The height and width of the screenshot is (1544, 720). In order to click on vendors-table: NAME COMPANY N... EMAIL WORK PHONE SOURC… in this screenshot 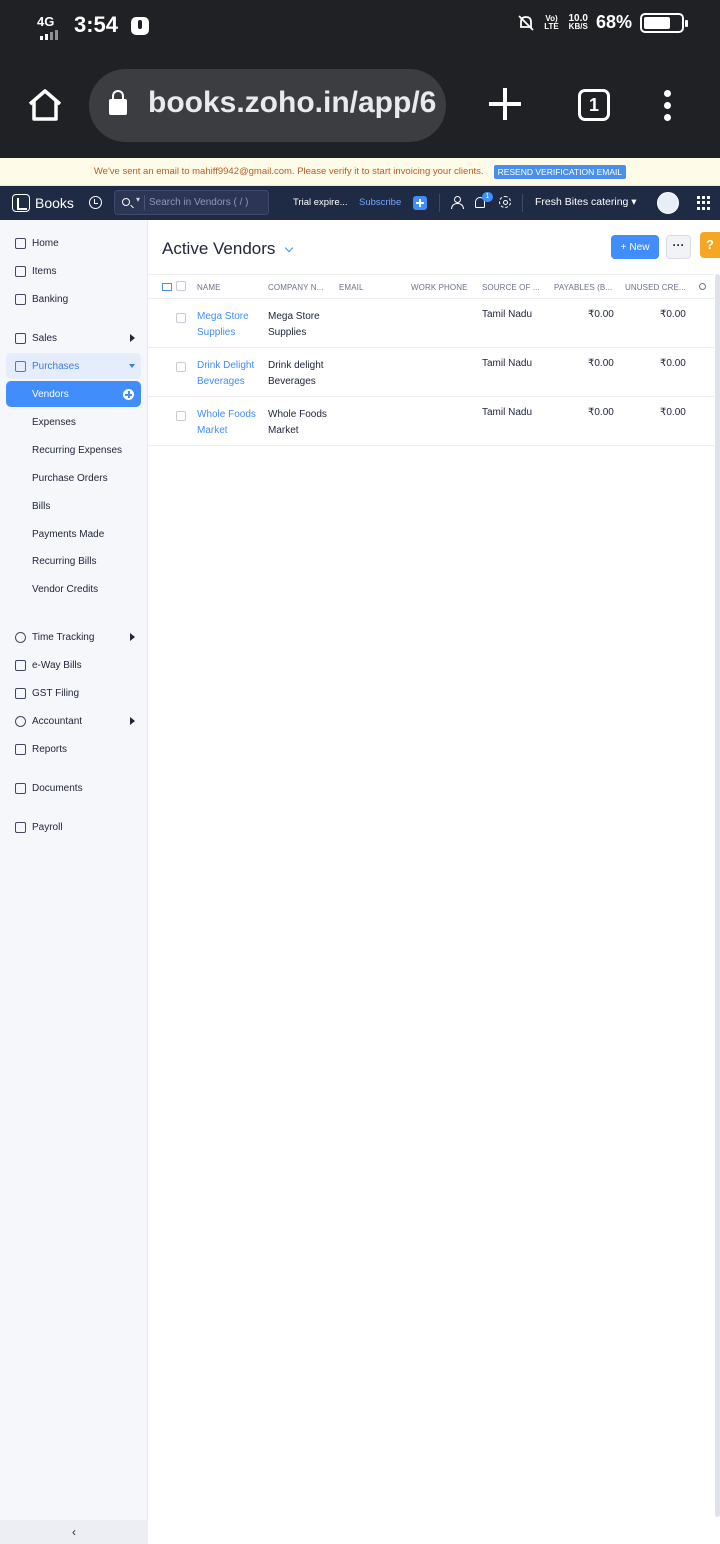, I will do `click(431, 360)`.